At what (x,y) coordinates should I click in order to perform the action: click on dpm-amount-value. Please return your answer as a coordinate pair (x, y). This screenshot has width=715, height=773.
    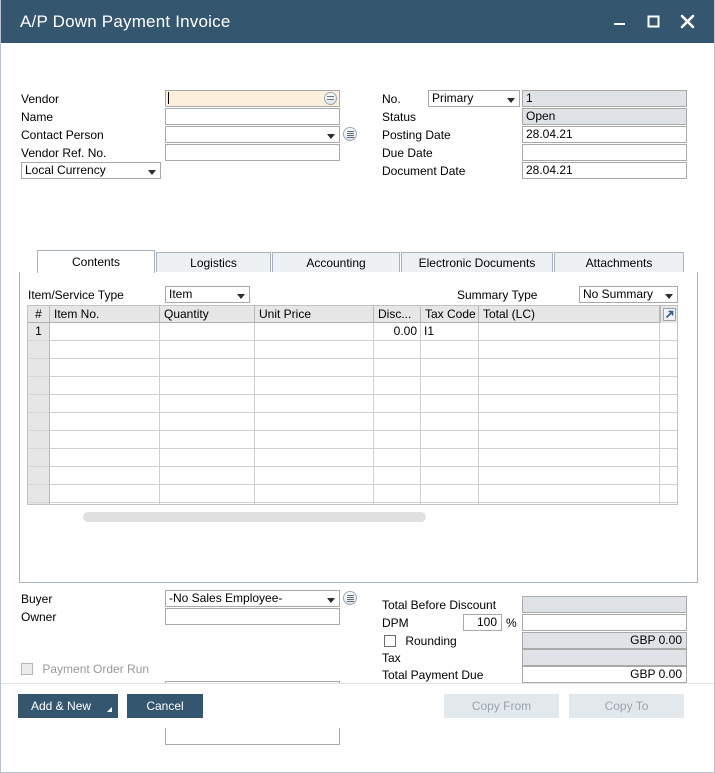
    Looking at the image, I should click on (604, 622).